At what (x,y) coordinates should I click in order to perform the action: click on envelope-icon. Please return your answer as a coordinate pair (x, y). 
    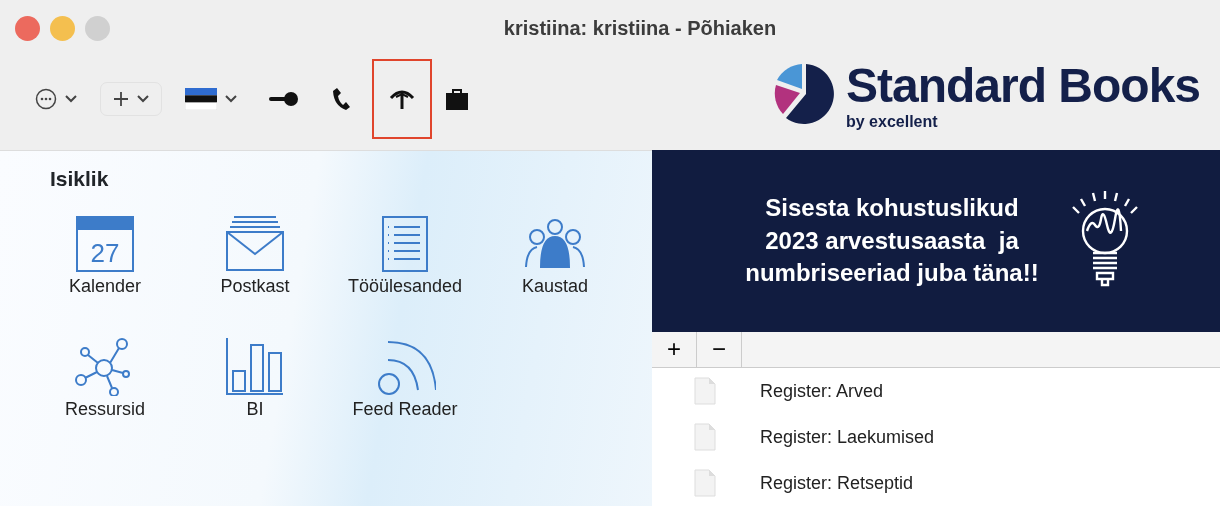
    Looking at the image, I should click on (255, 243).